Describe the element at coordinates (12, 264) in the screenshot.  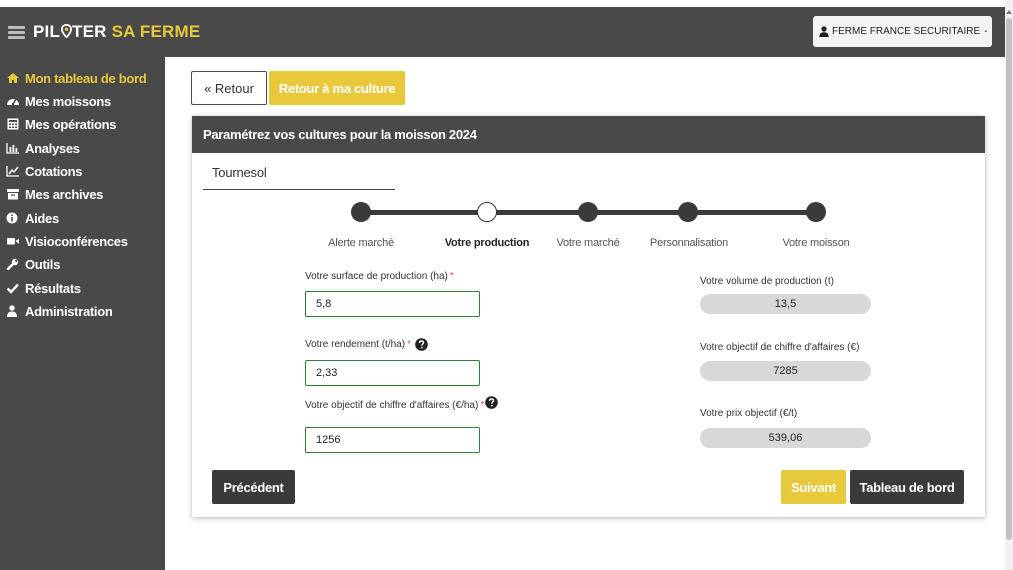
I see `wrench-icon` at that location.